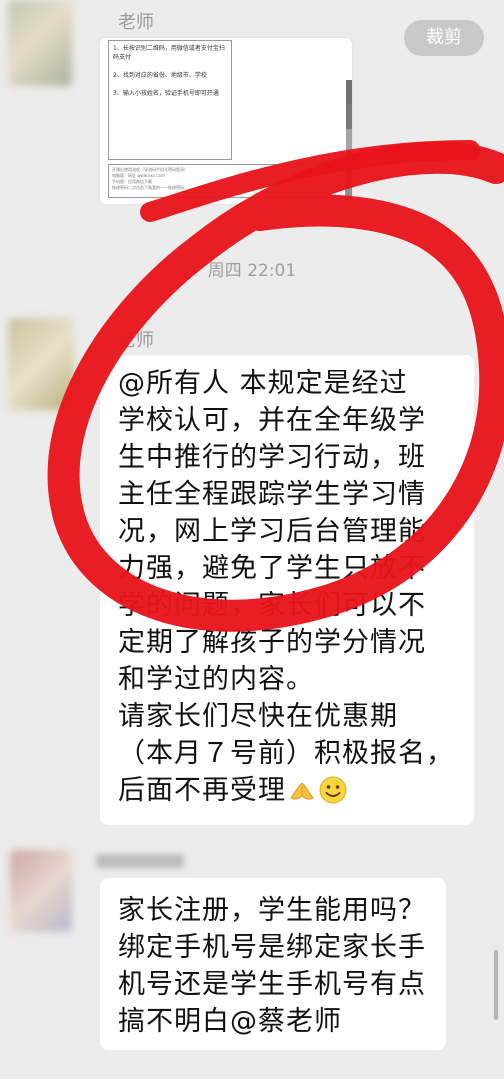 The image size is (504, 1079). Describe the element at coordinates (288, 791) in the screenshot. I see `message-line-last: 后面不再受理` at that location.